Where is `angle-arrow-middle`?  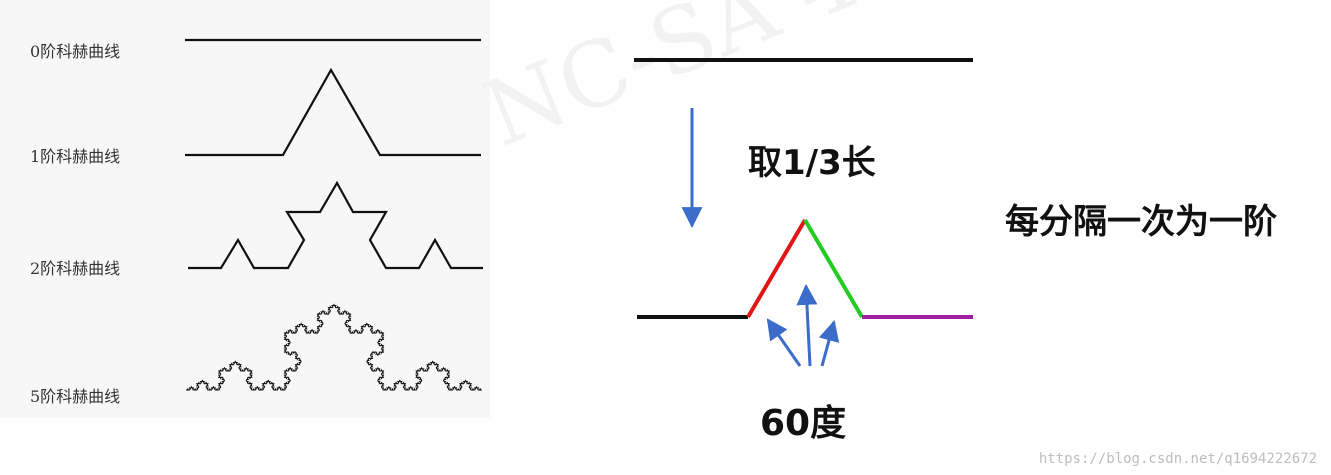 angle-arrow-middle is located at coordinates (807, 325).